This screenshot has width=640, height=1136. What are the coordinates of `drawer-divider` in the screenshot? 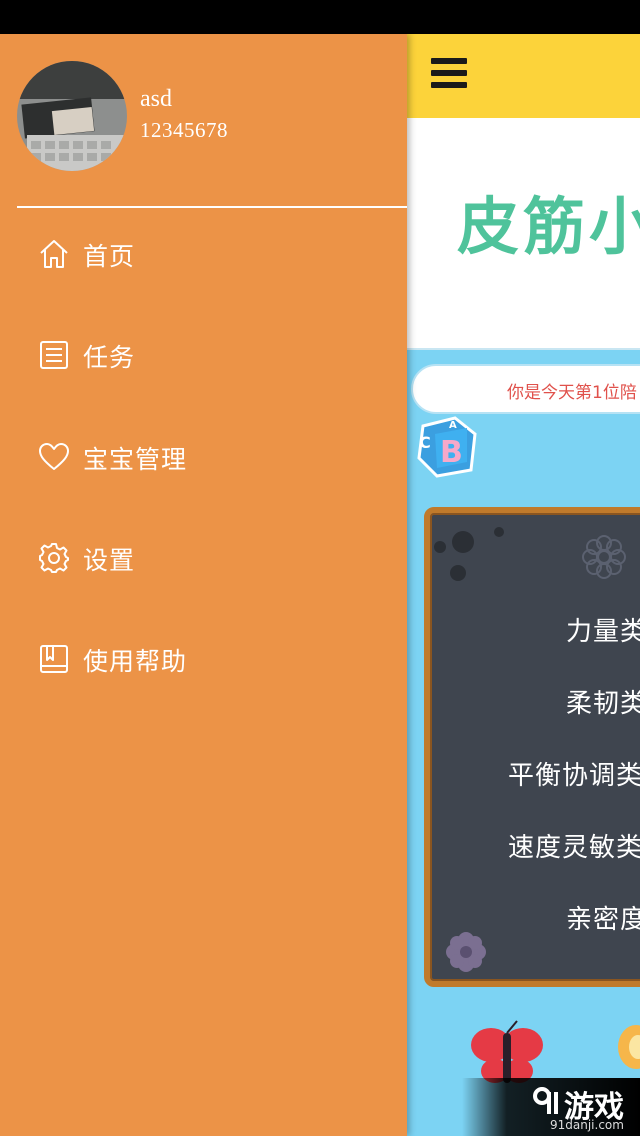 It's located at (212, 207).